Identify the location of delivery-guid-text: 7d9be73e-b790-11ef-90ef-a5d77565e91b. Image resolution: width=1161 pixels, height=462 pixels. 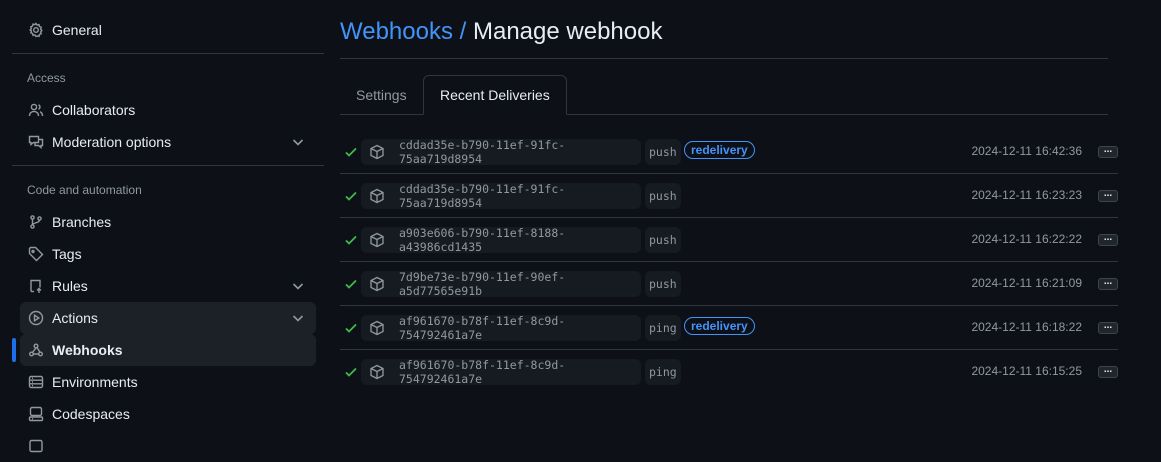
(482, 284).